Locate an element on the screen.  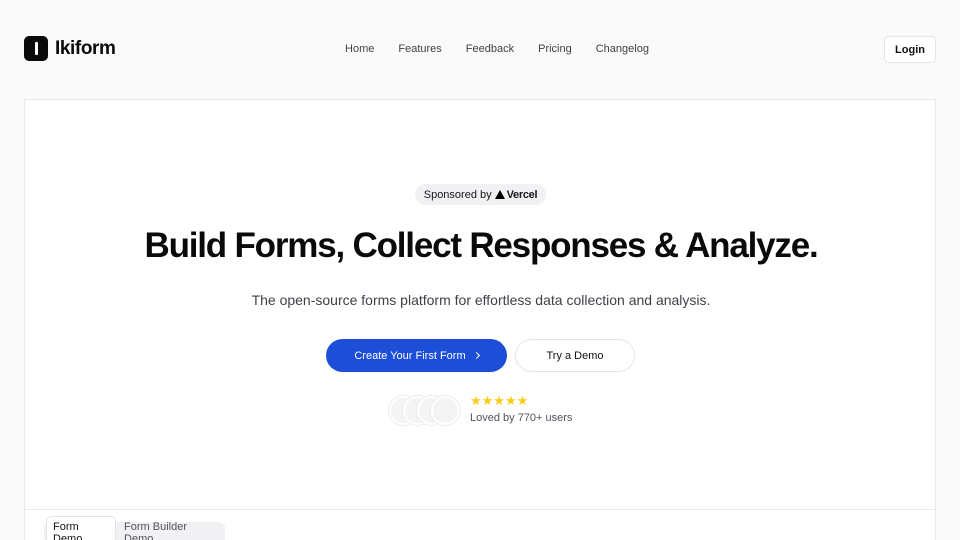
vercel-triangle-icon is located at coordinates (499, 194).